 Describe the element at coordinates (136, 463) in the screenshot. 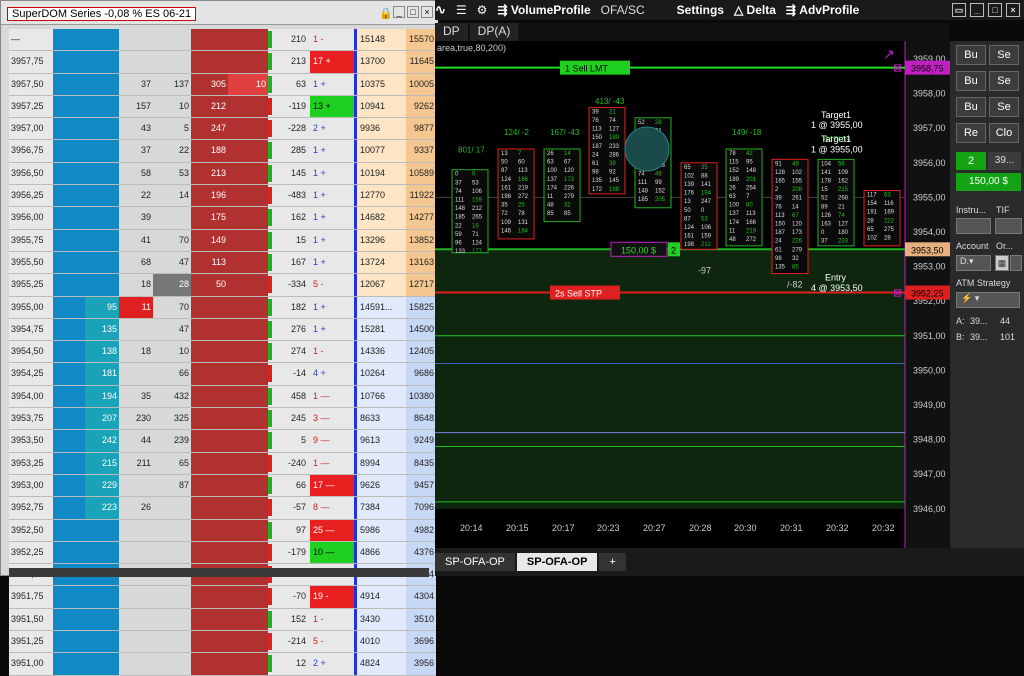

I see `dom-cell-c: 211` at that location.